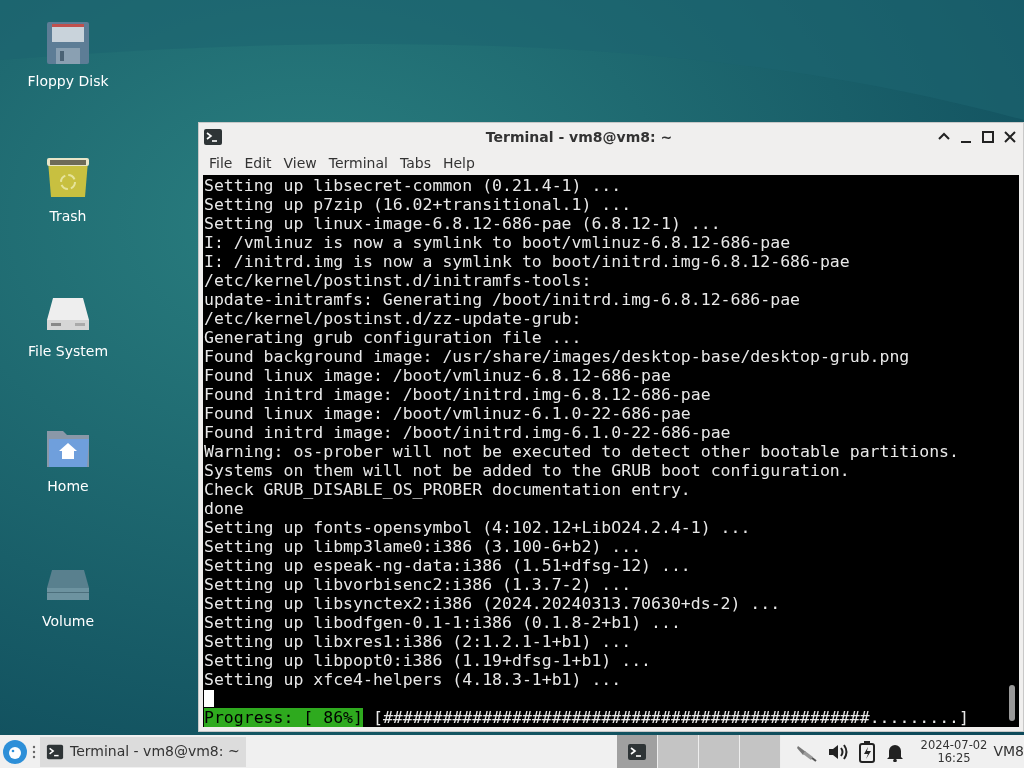 This screenshot has width=1024, height=768. I want to click on menu-item: Terminal, so click(358, 163).